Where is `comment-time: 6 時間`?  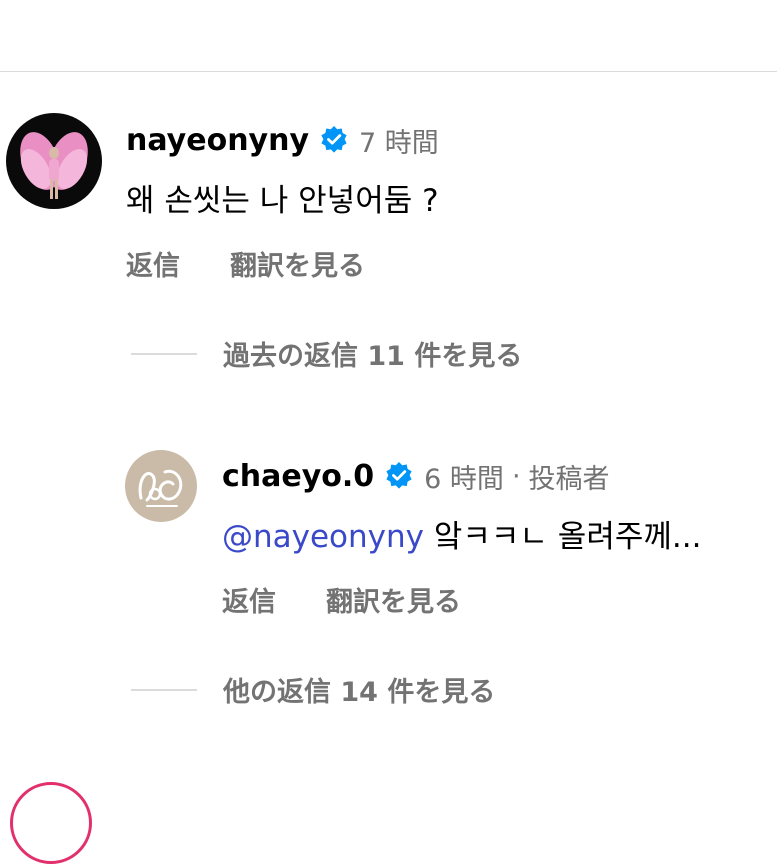
comment-time: 6 時間 is located at coordinates (464, 479).